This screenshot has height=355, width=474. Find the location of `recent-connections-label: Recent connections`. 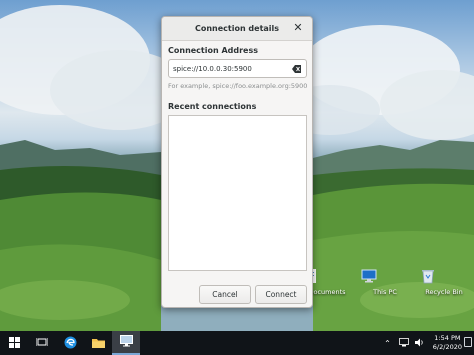

recent-connections-label: Recent connections is located at coordinates (212, 106).